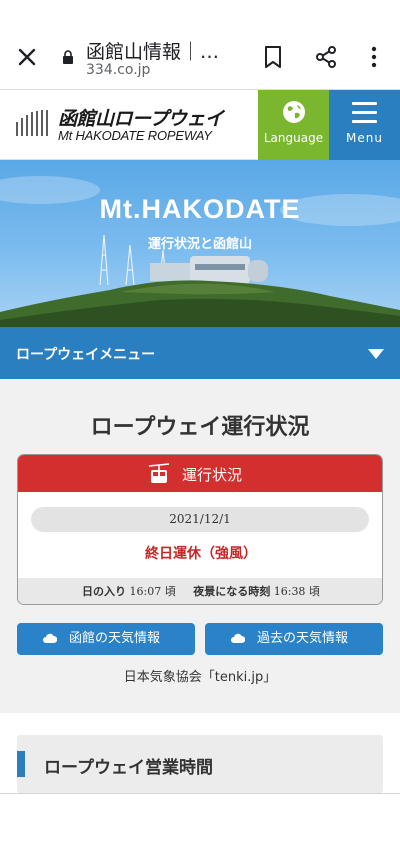  What do you see at coordinates (200, 519) in the screenshot?
I see `status-date: 2021/12/1` at bounding box center [200, 519].